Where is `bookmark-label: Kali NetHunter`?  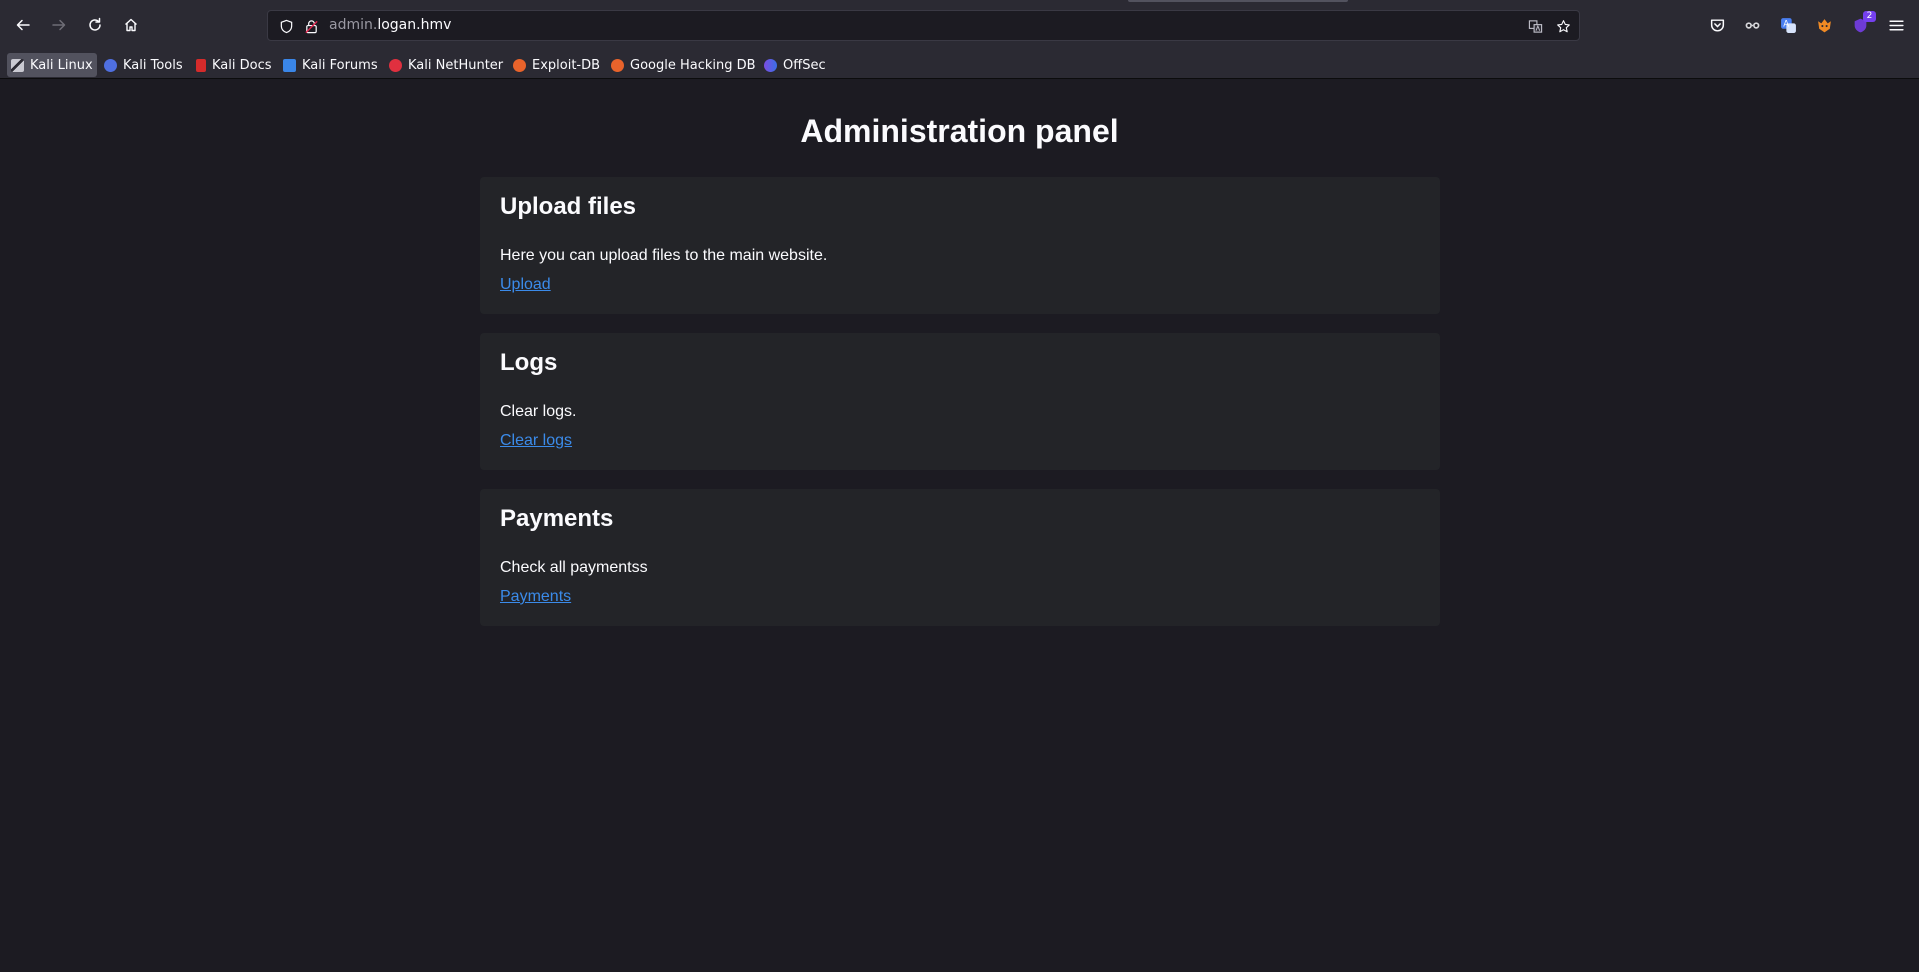
bookmark-label: Kali NetHunter is located at coordinates (456, 65).